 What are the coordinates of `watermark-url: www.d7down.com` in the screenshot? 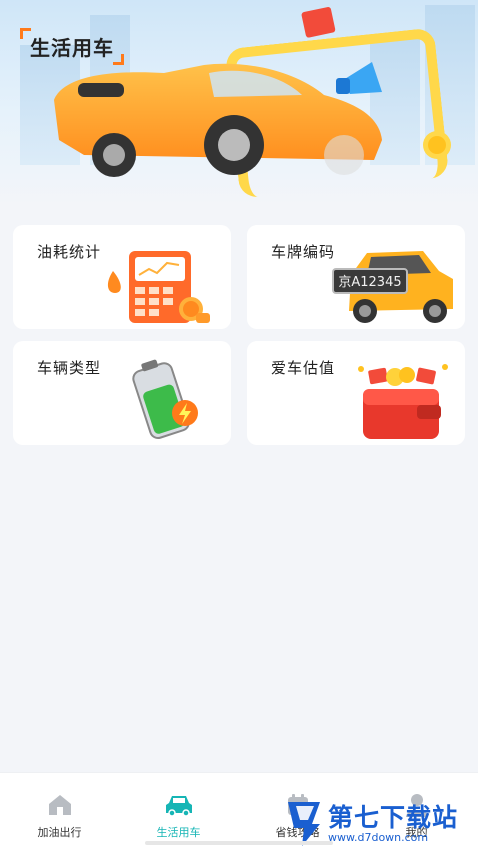 It's located at (378, 837).